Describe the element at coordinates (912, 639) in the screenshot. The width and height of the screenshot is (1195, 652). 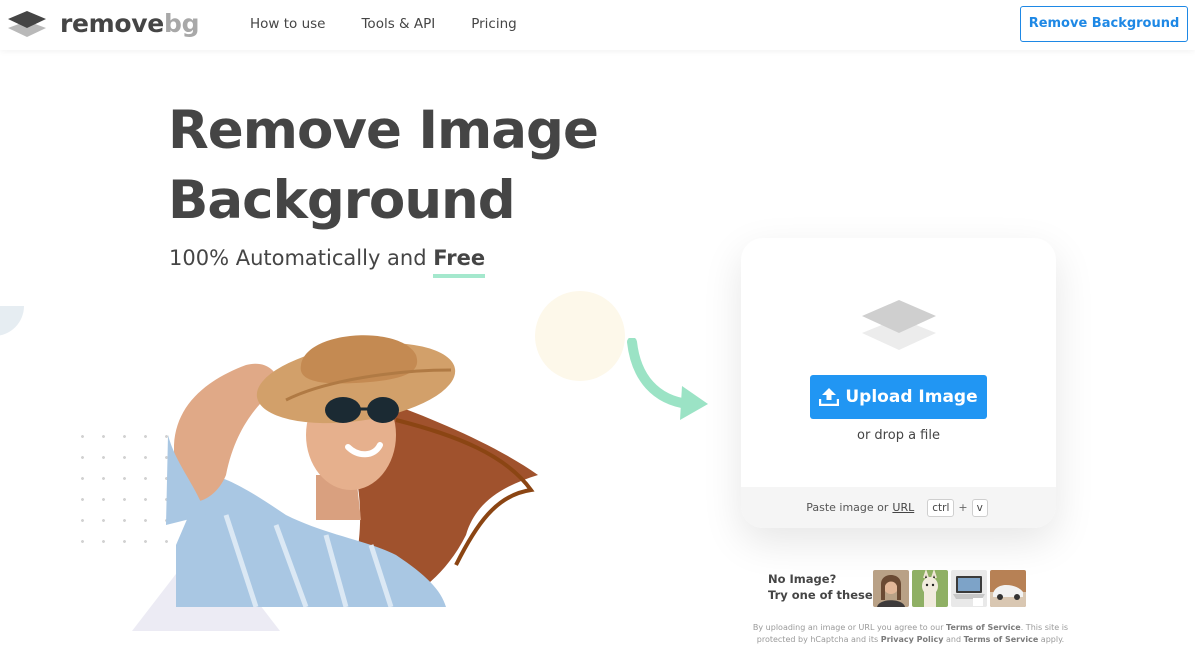
I see `privacy-policy-link: Privacy Policy` at that location.